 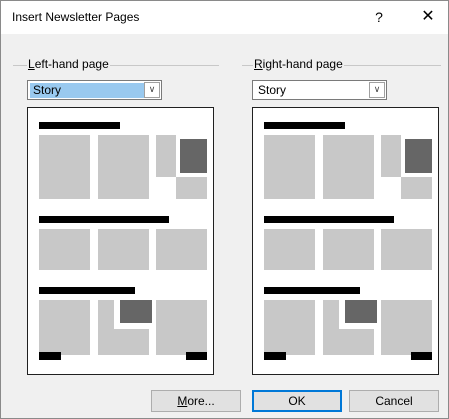 I want to click on close-button: ✕, so click(x=428, y=17).